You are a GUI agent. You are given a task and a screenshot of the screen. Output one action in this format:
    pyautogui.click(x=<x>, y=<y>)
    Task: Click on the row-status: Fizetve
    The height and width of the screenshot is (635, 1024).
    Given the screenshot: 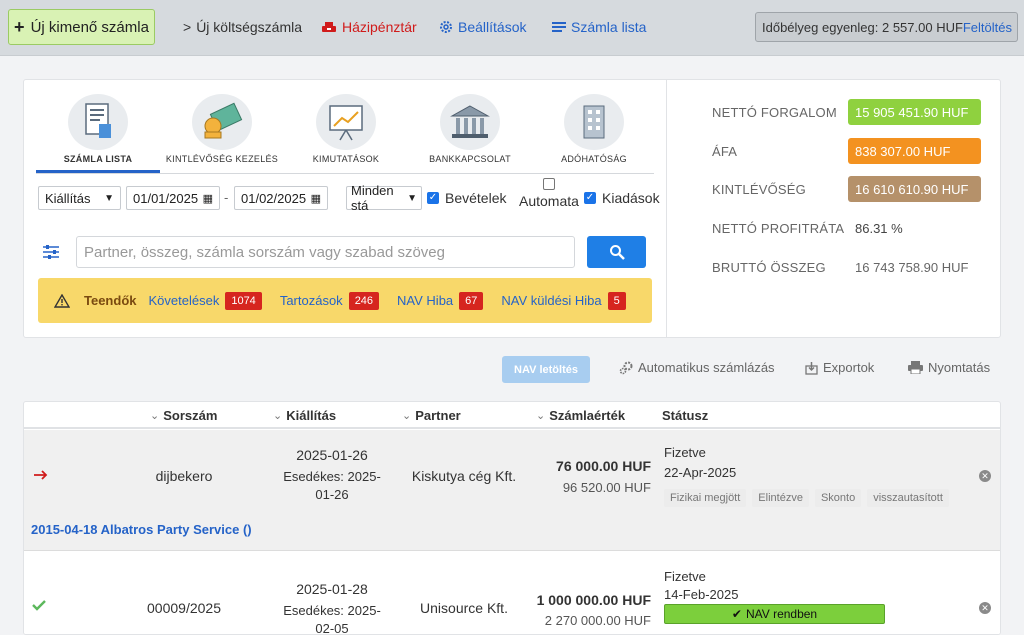 What is the action you would take?
    pyautogui.click(x=685, y=576)
    